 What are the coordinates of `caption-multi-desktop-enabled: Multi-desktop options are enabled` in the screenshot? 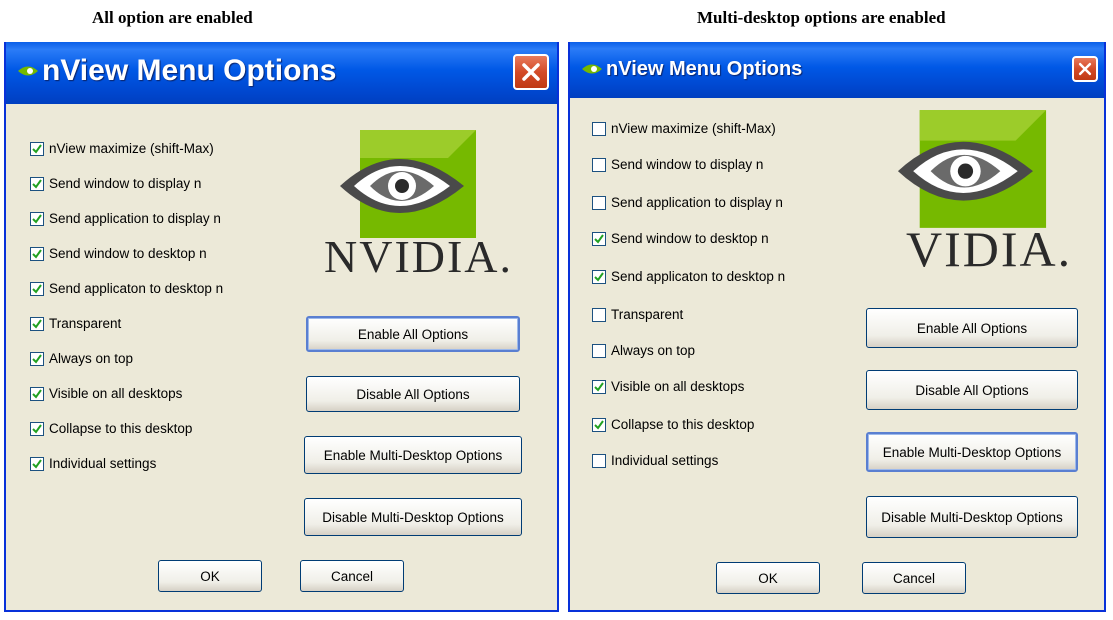 It's located at (821, 17).